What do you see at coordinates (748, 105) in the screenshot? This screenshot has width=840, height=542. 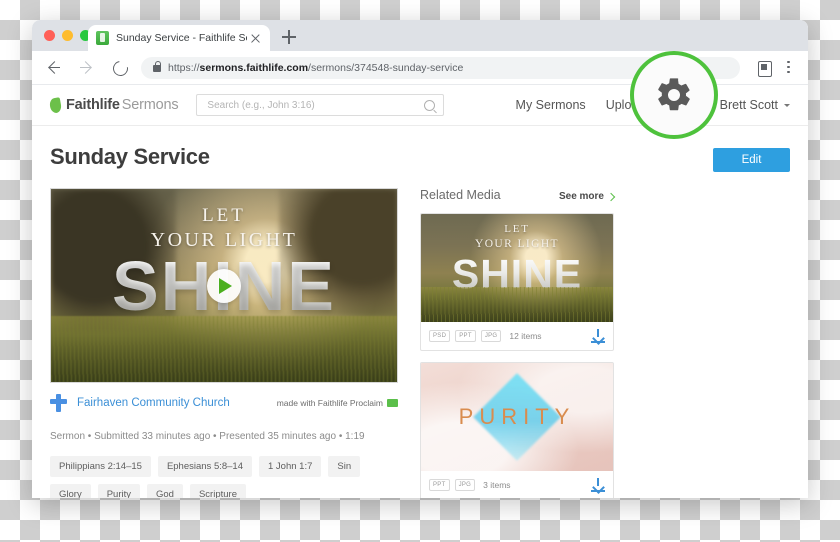 I see `user-name: Brett Scott` at bounding box center [748, 105].